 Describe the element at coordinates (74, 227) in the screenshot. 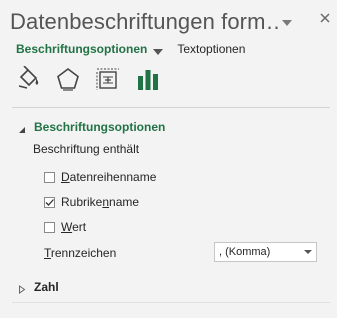

I see `checkbox-label: Wert` at that location.